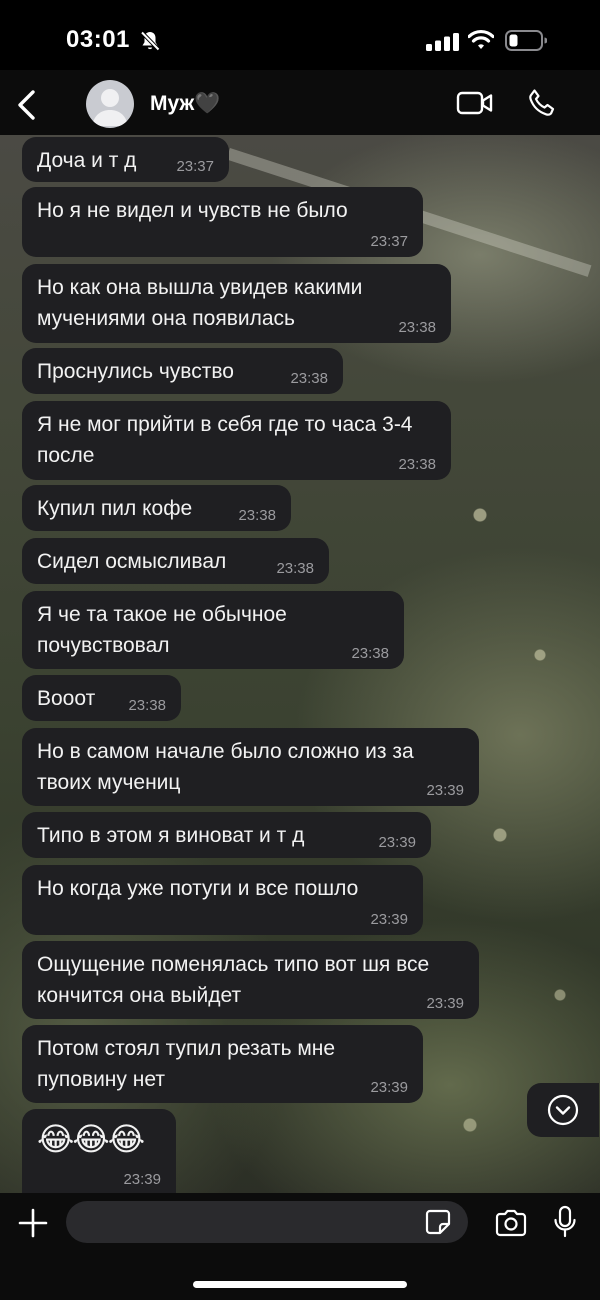  Describe the element at coordinates (438, 1222) in the screenshot. I see `sticker-icon` at that location.